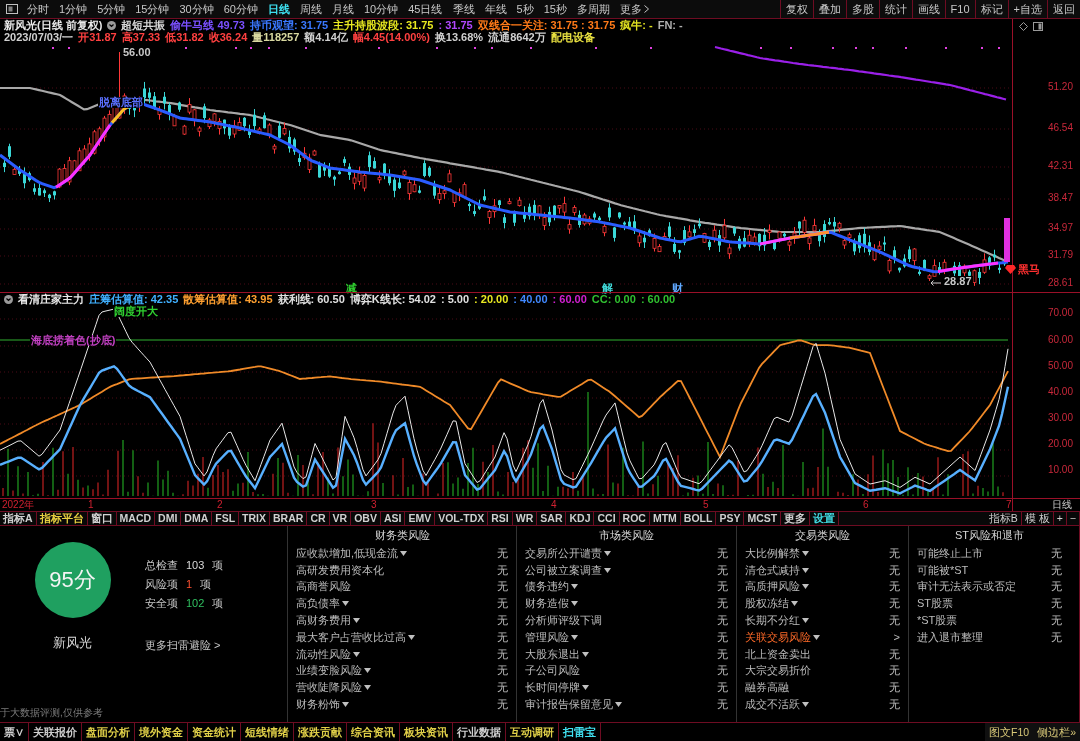  Describe the element at coordinates (279, 9) in the screenshot. I see `period-tab: 日线` at that location.